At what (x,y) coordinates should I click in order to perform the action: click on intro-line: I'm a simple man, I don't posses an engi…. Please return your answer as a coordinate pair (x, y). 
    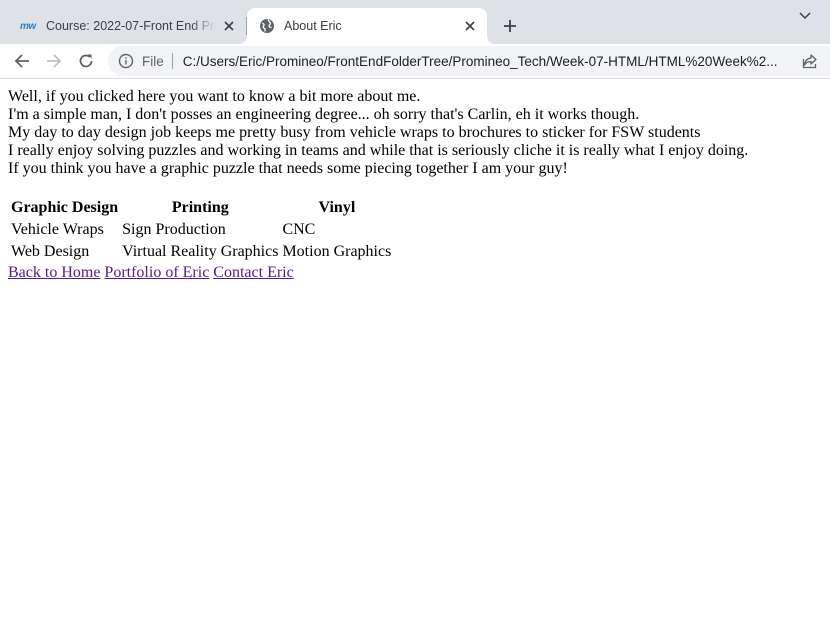
    Looking at the image, I should click on (324, 114).